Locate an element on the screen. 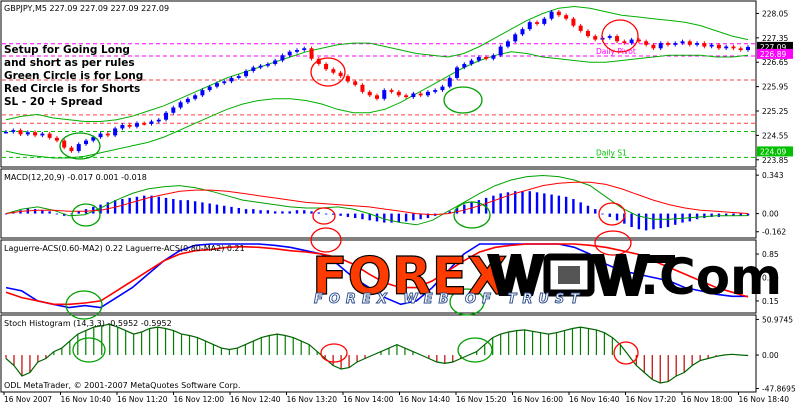 The image size is (800, 404). time-tick-label: 16 Nov 12:00 is located at coordinates (199, 399).